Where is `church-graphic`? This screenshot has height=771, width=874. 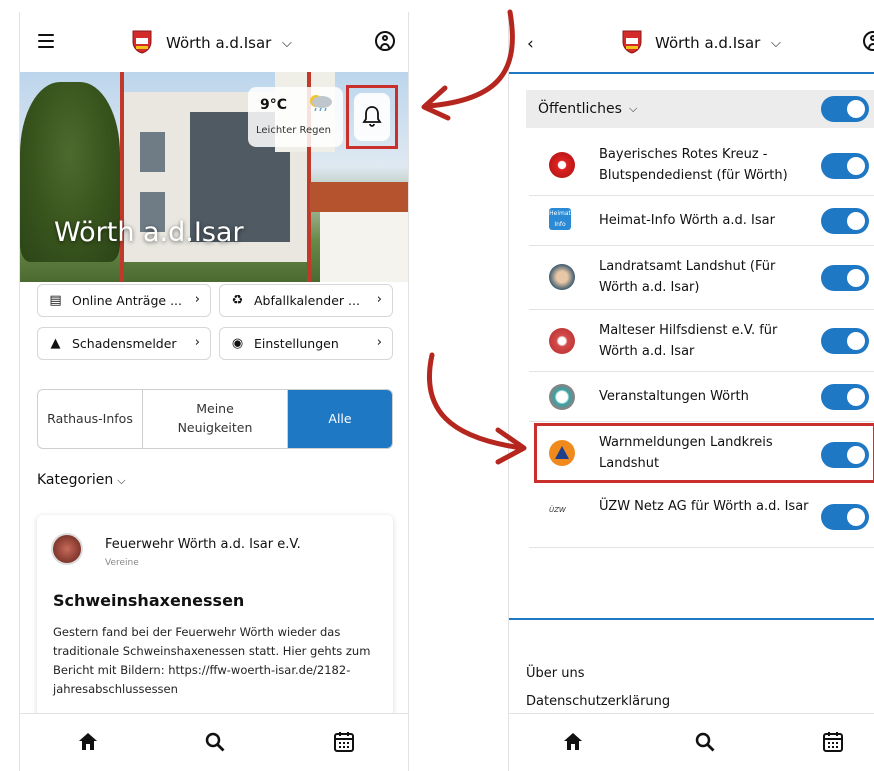
church-graphic is located at coordinates (364, 247).